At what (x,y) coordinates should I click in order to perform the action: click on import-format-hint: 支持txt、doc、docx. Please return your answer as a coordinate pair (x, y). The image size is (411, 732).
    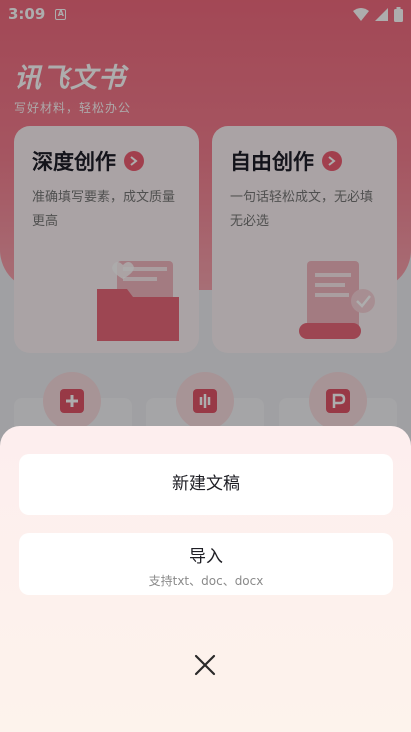
    Looking at the image, I should click on (206, 581).